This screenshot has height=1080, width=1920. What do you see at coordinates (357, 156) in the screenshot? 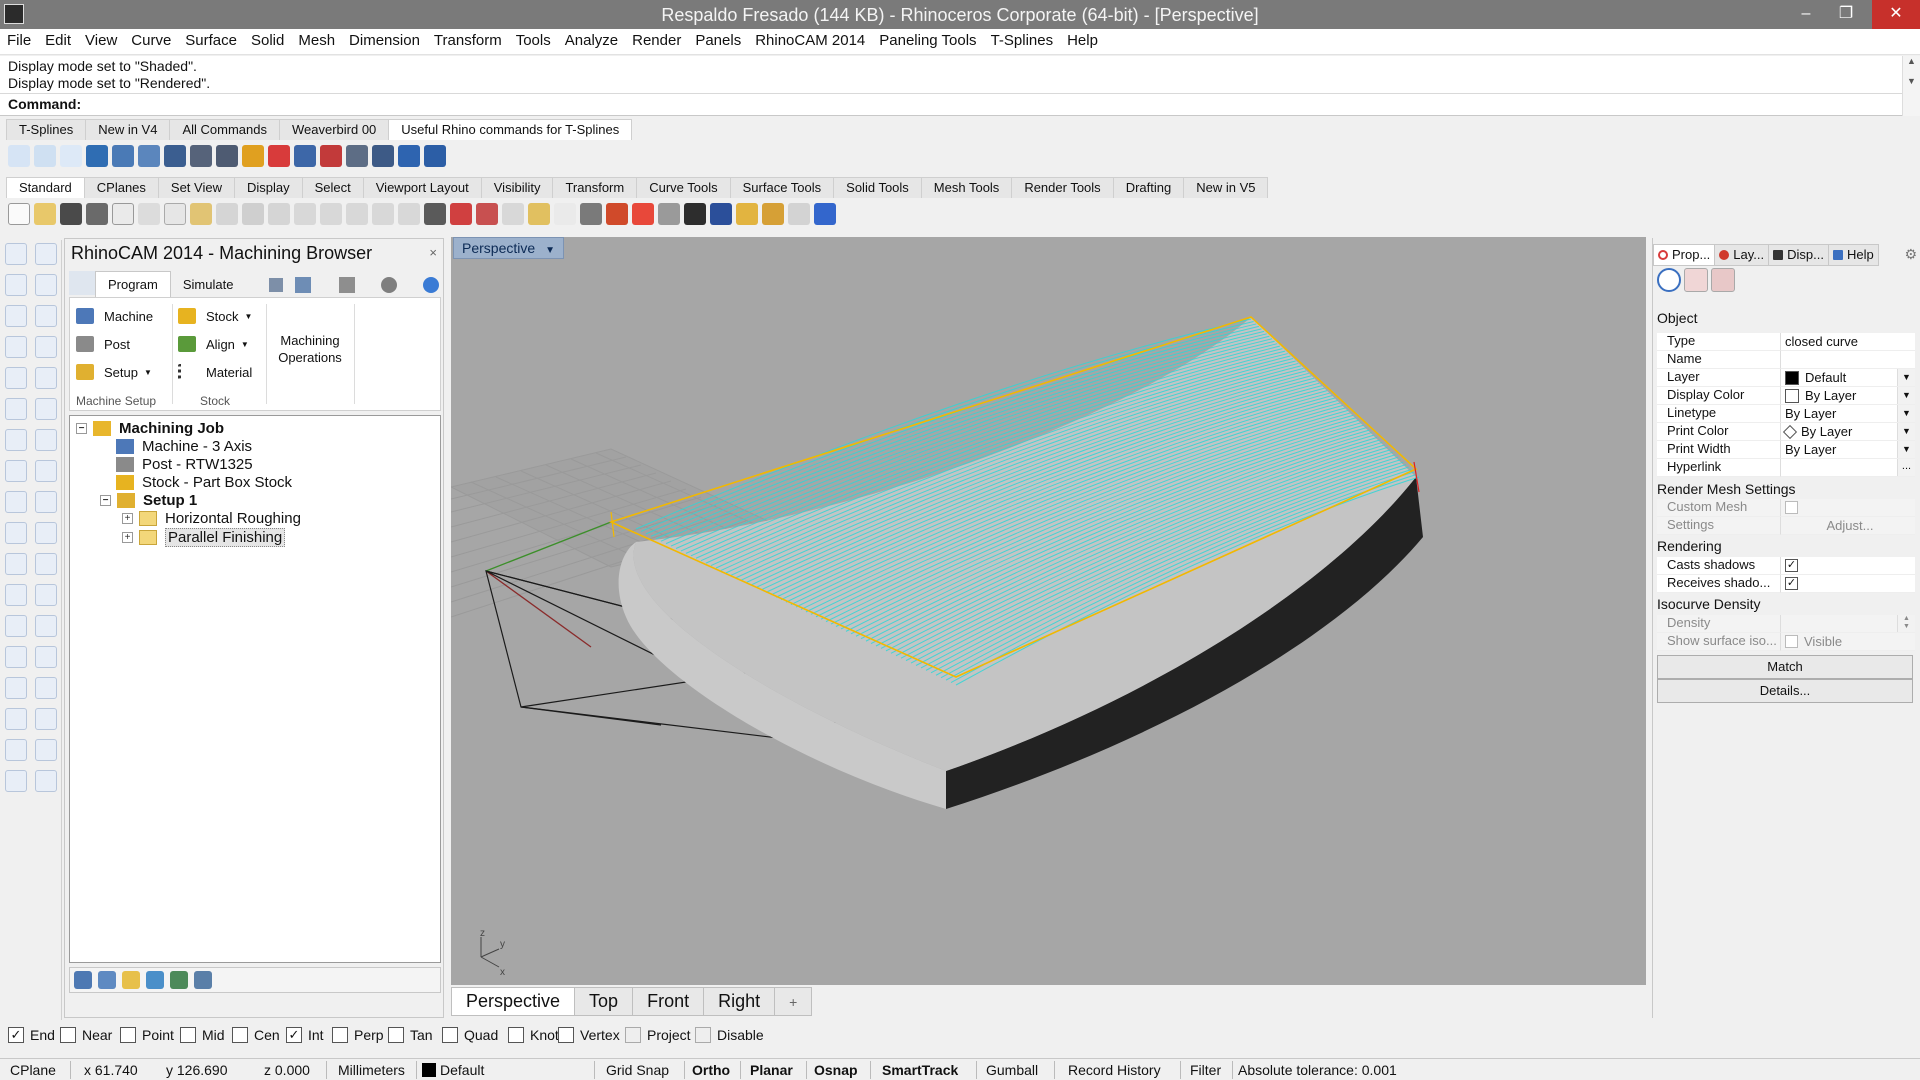
I see `tspline-grid-icon` at bounding box center [357, 156].